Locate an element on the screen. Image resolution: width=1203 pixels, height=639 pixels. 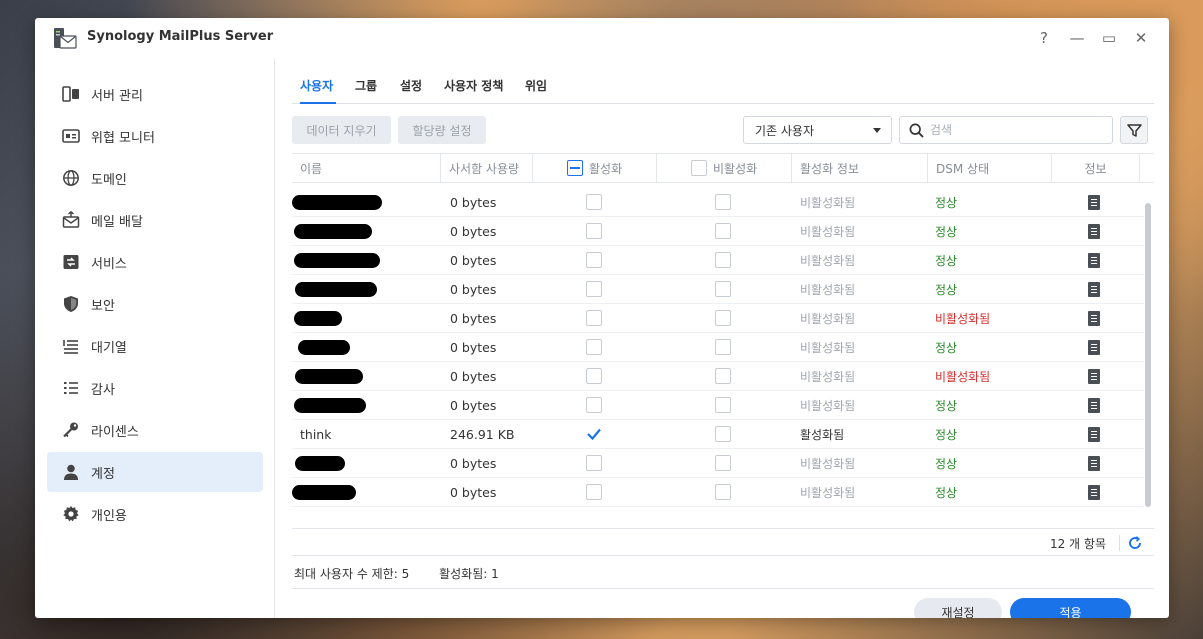
table-row: think 246.91 KB 활성화됨 정상 is located at coordinates (718, 434).